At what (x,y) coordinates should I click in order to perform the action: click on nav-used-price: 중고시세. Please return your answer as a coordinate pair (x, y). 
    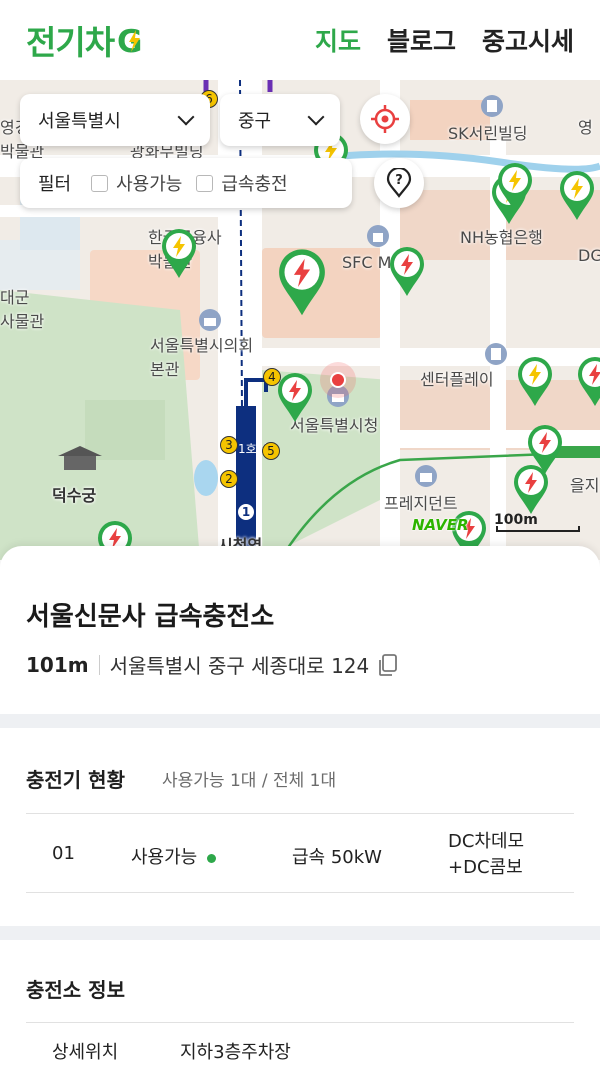
    Looking at the image, I should click on (528, 40).